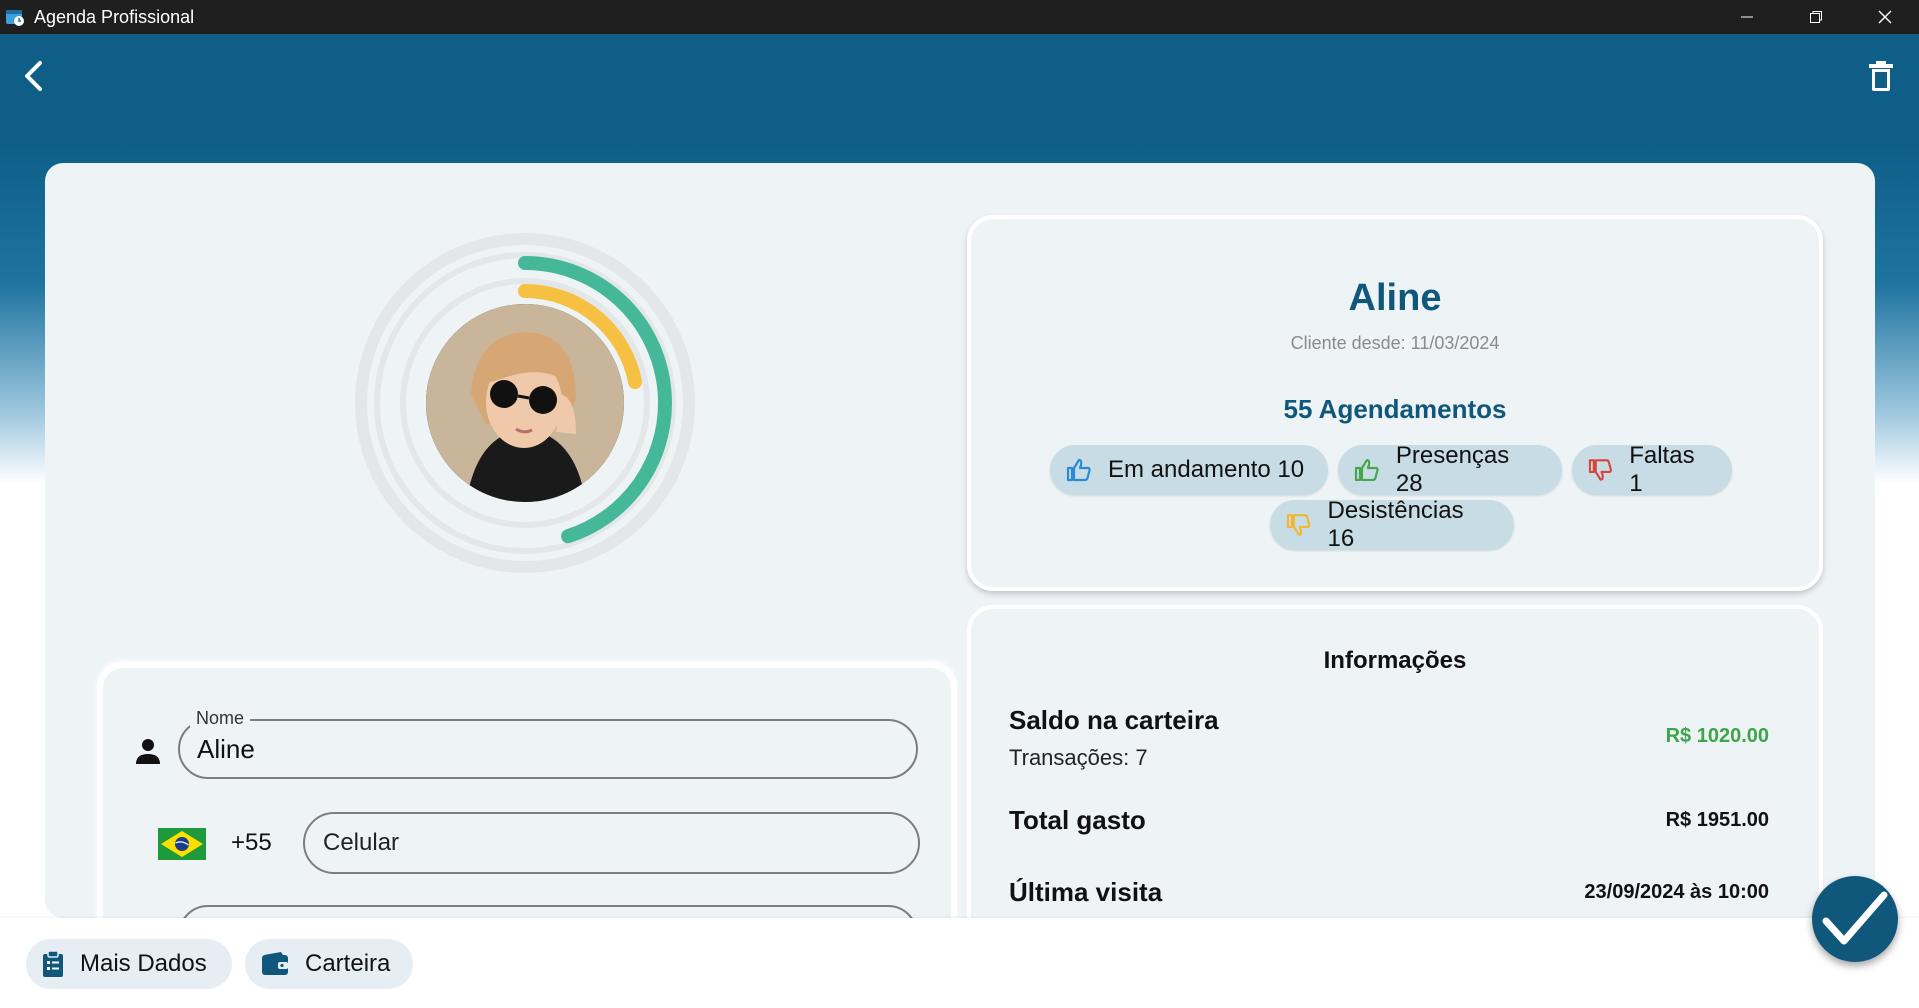  I want to click on chip-attendances: Presenças 28, so click(1450, 469).